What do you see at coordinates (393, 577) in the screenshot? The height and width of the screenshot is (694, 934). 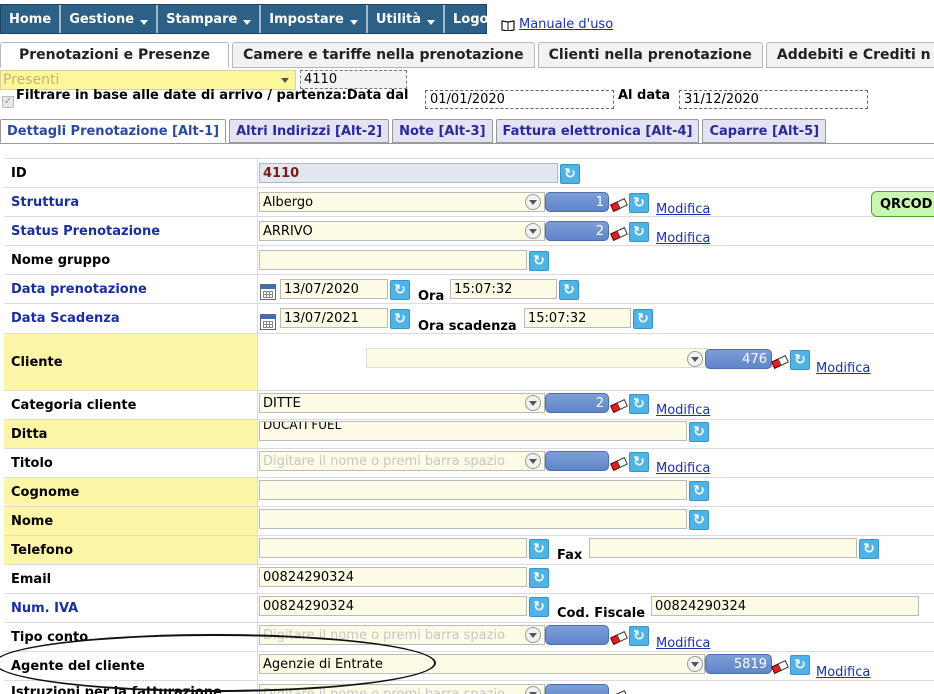 I see `email-field: 00824290324` at bounding box center [393, 577].